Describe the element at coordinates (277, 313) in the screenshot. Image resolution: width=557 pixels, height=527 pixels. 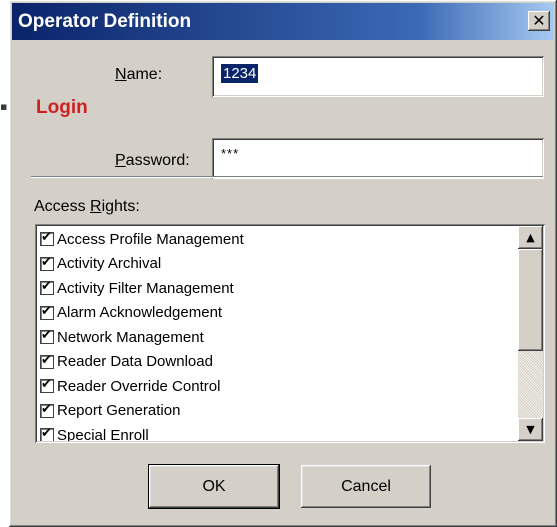
I see `list-item: Alarm Acknowledgement` at that location.